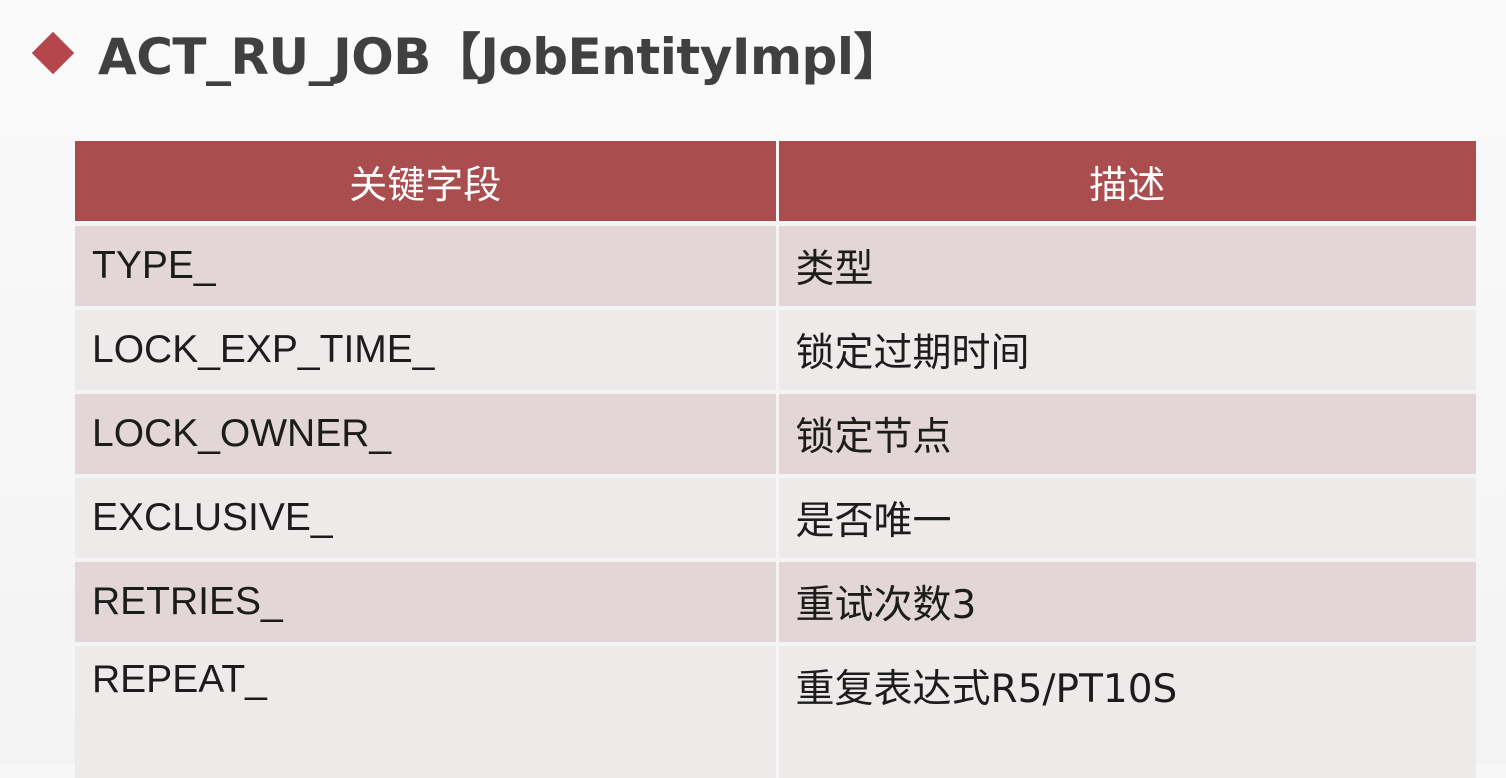  I want to click on field-name-cell: REPEAT_, so click(427, 711).